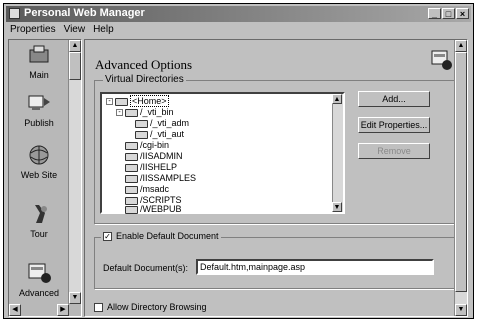  What do you see at coordinates (39, 123) in the screenshot?
I see `sidebar-item-label: Publish` at bounding box center [39, 123].